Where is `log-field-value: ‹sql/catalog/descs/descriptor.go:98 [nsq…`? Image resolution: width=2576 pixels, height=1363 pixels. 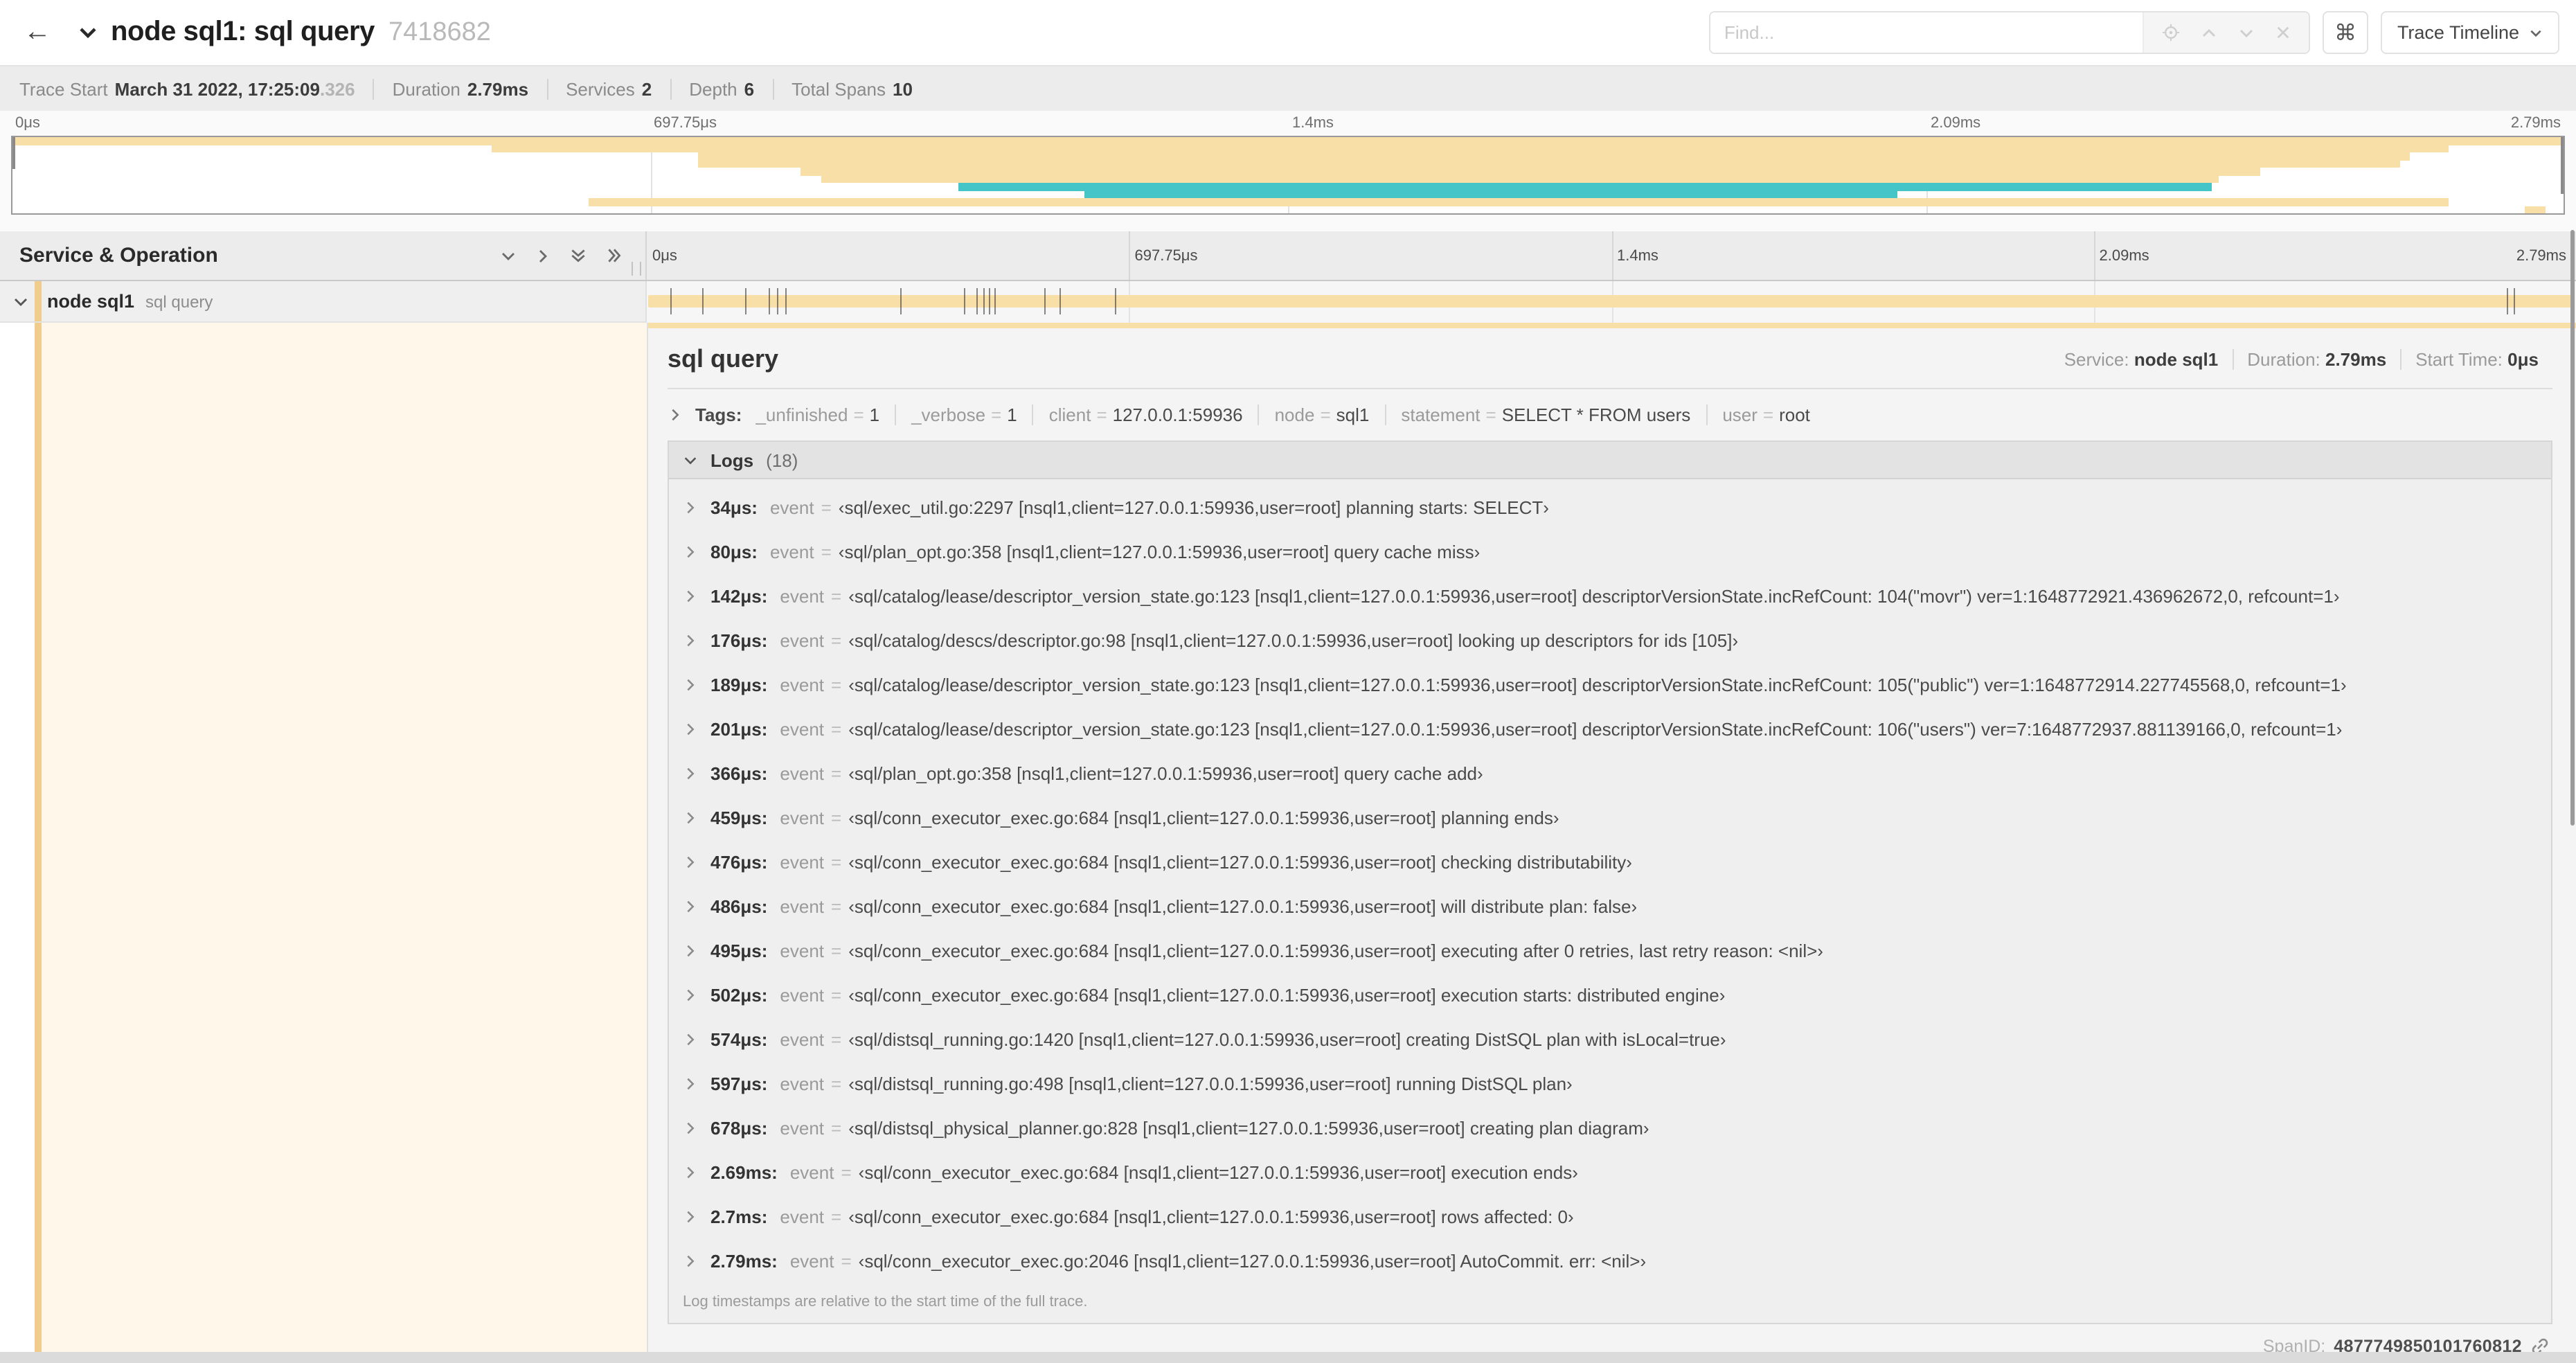
log-field-value: ‹sql/catalog/descs/descriptor.go:98 [nsq… is located at coordinates (1294, 640).